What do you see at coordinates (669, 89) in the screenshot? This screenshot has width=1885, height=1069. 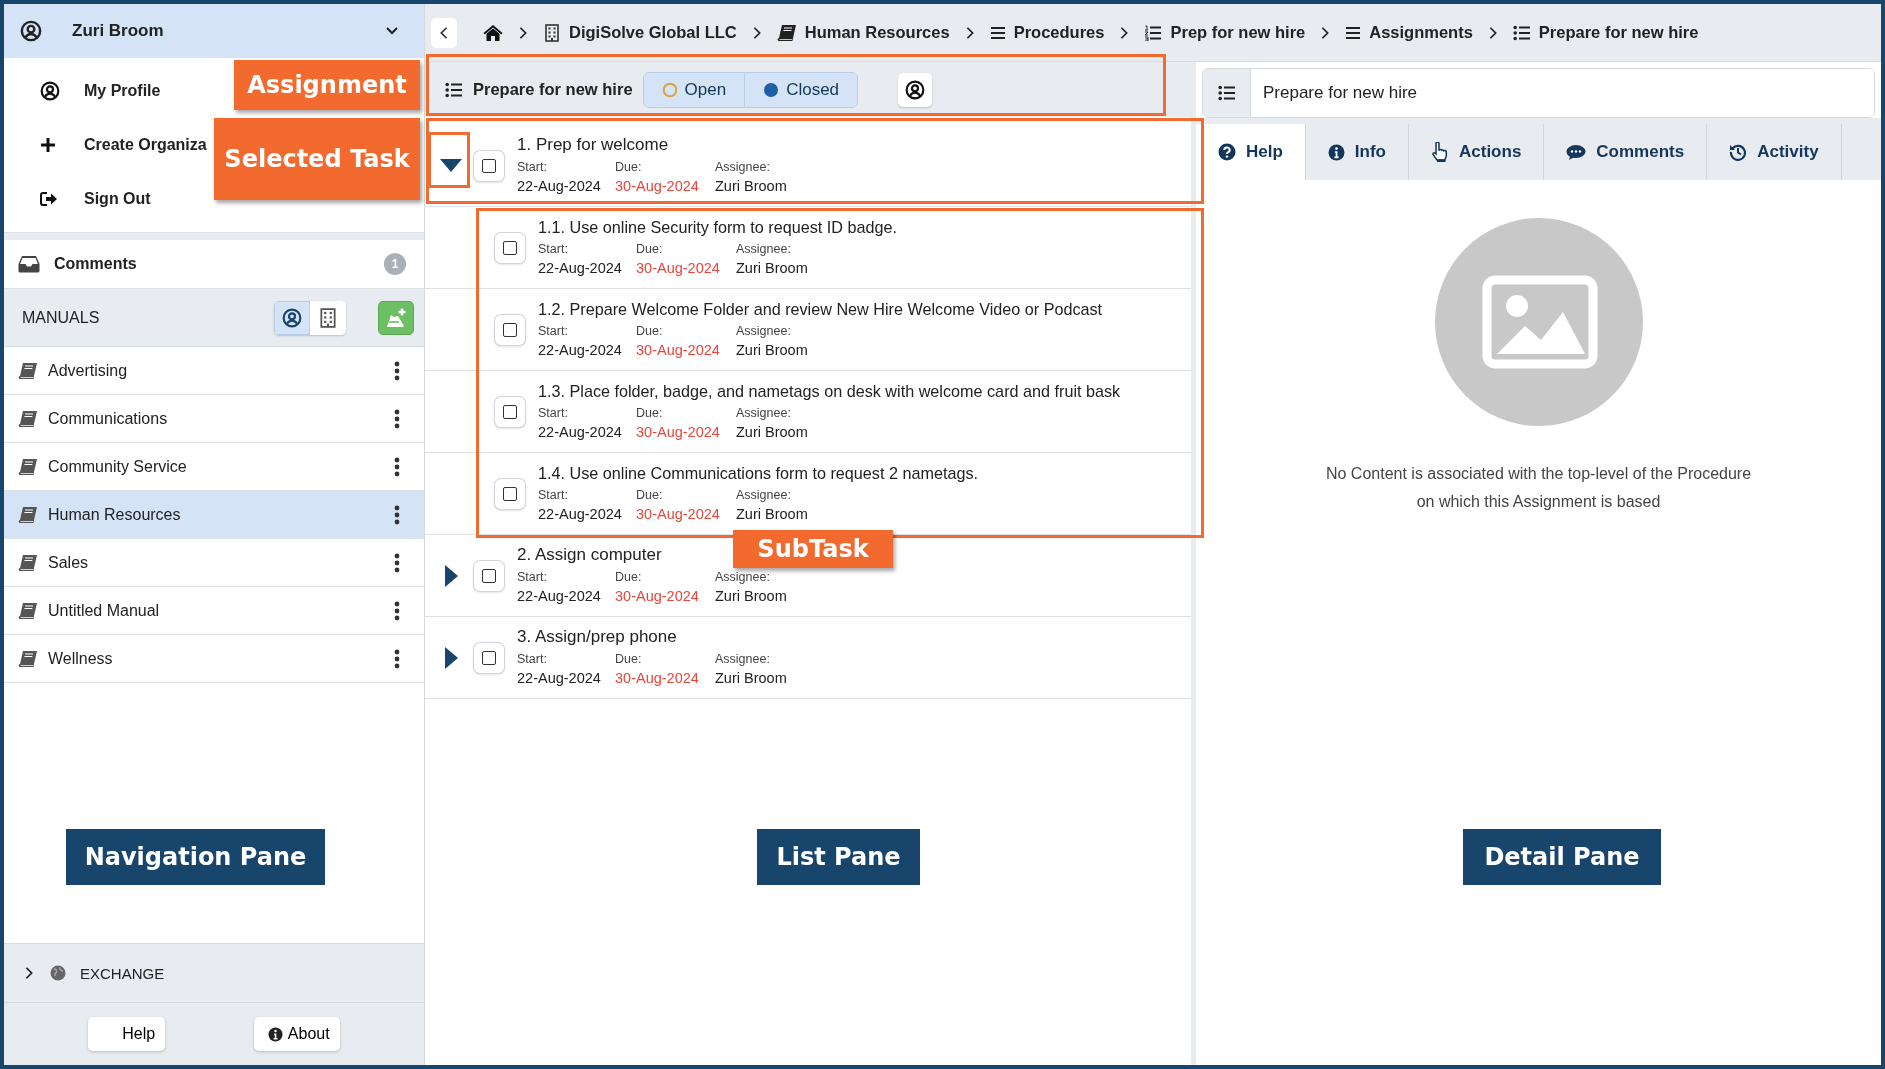 I see `ring-icon` at bounding box center [669, 89].